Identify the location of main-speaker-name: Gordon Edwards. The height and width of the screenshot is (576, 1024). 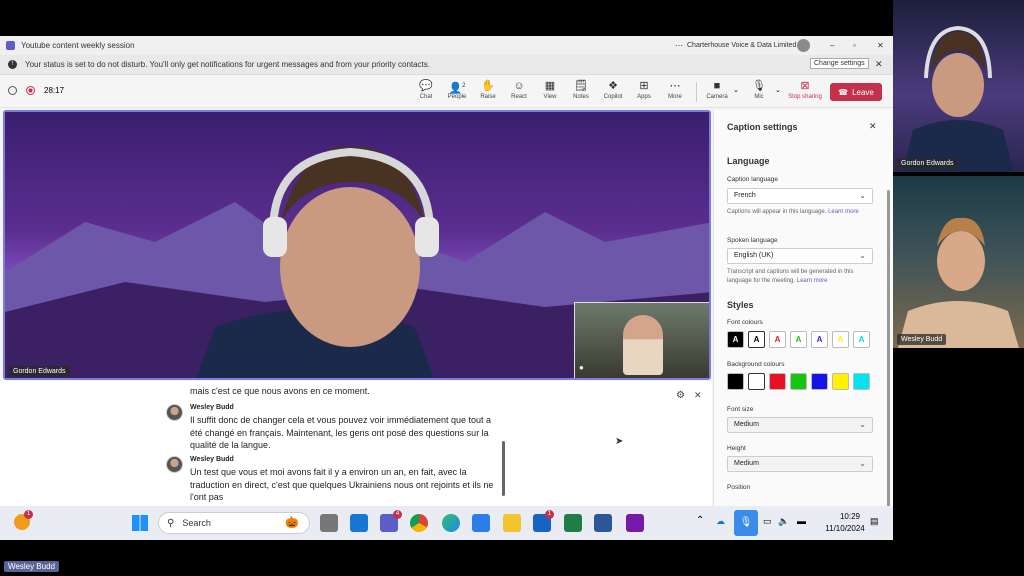
(39, 371).